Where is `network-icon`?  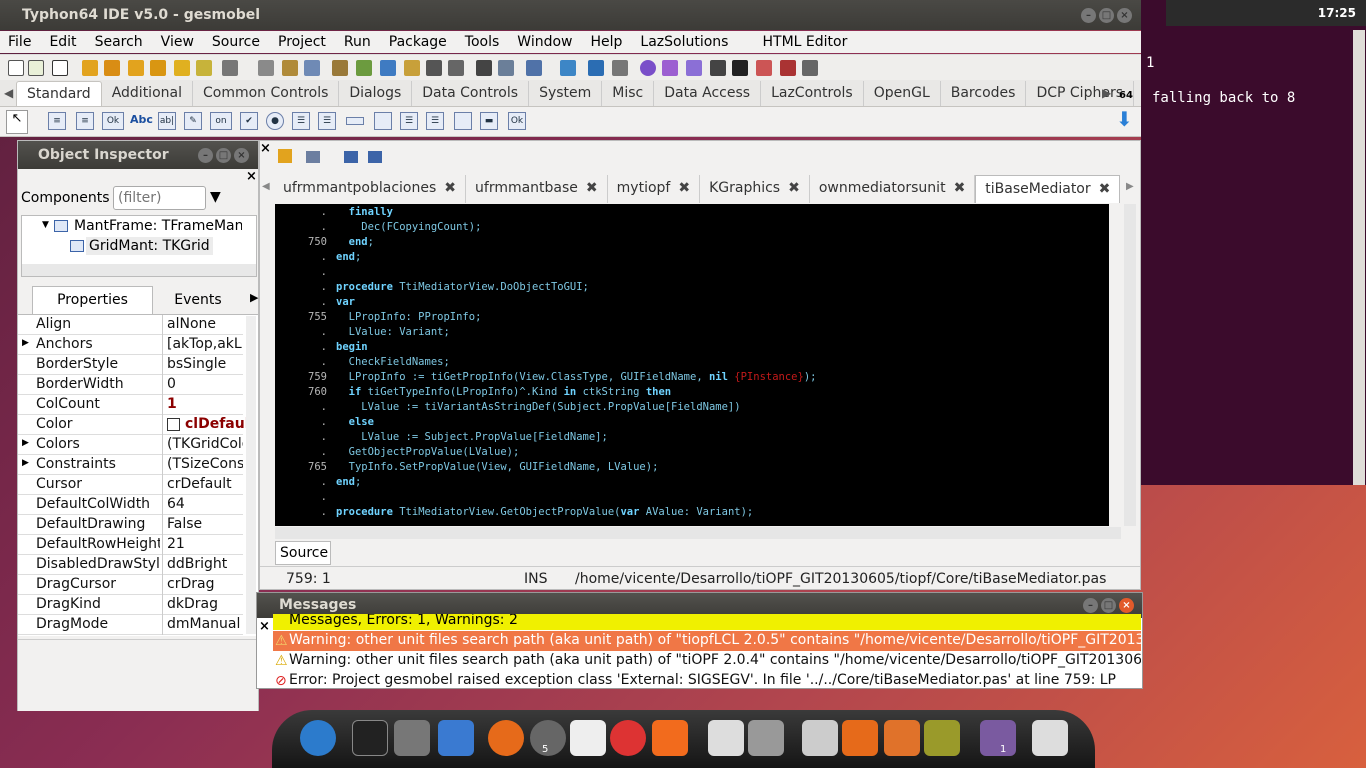
network-icon is located at coordinates (568, 68).